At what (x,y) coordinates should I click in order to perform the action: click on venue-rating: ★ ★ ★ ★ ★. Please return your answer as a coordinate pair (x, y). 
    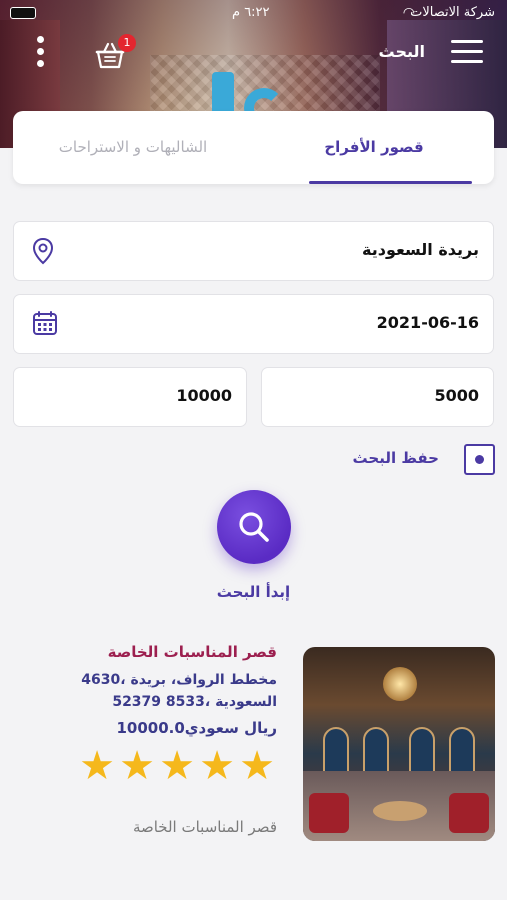
    Looking at the image, I should click on (177, 766).